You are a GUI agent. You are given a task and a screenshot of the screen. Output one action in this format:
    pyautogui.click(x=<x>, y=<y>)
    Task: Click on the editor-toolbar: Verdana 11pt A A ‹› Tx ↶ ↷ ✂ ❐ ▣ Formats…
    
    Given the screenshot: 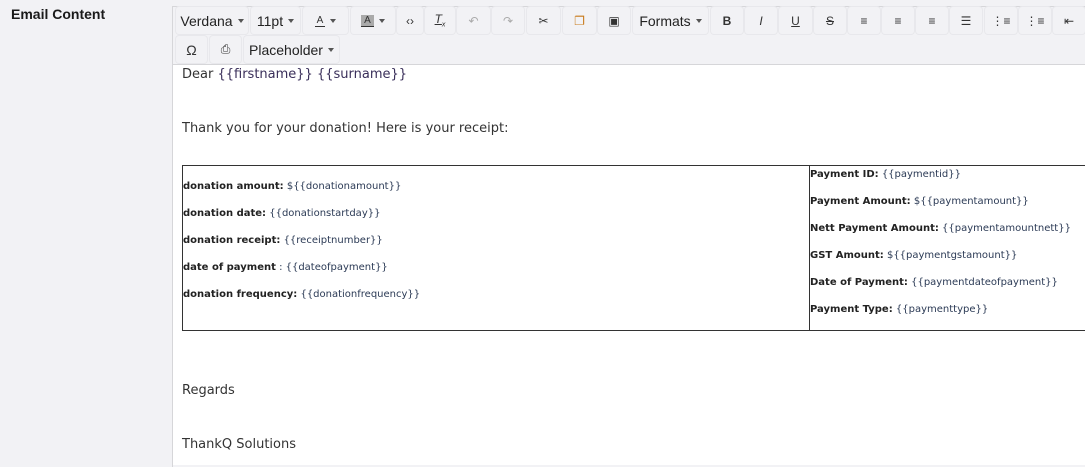 What is the action you would take?
    pyautogui.click(x=629, y=36)
    